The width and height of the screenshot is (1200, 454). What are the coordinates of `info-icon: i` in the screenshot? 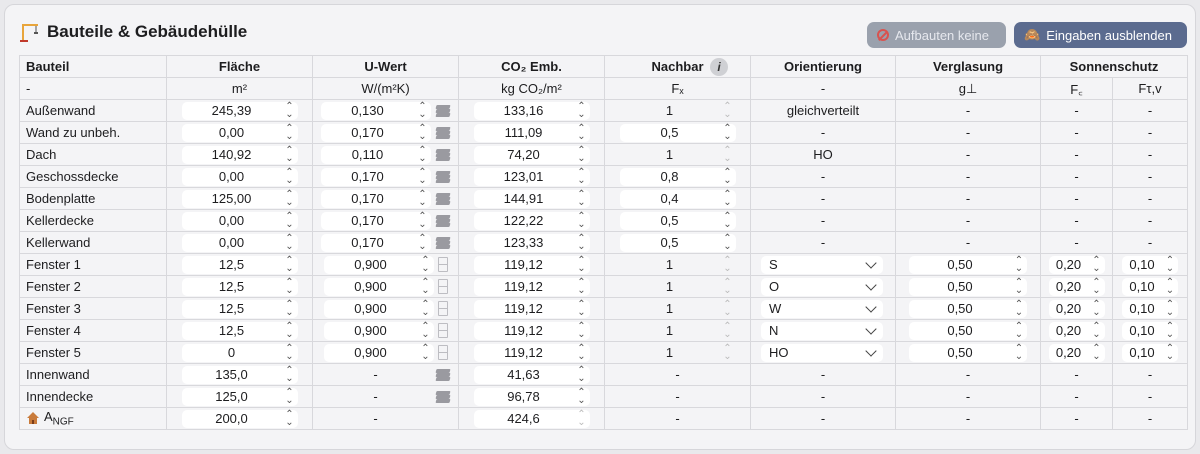 It's located at (719, 67).